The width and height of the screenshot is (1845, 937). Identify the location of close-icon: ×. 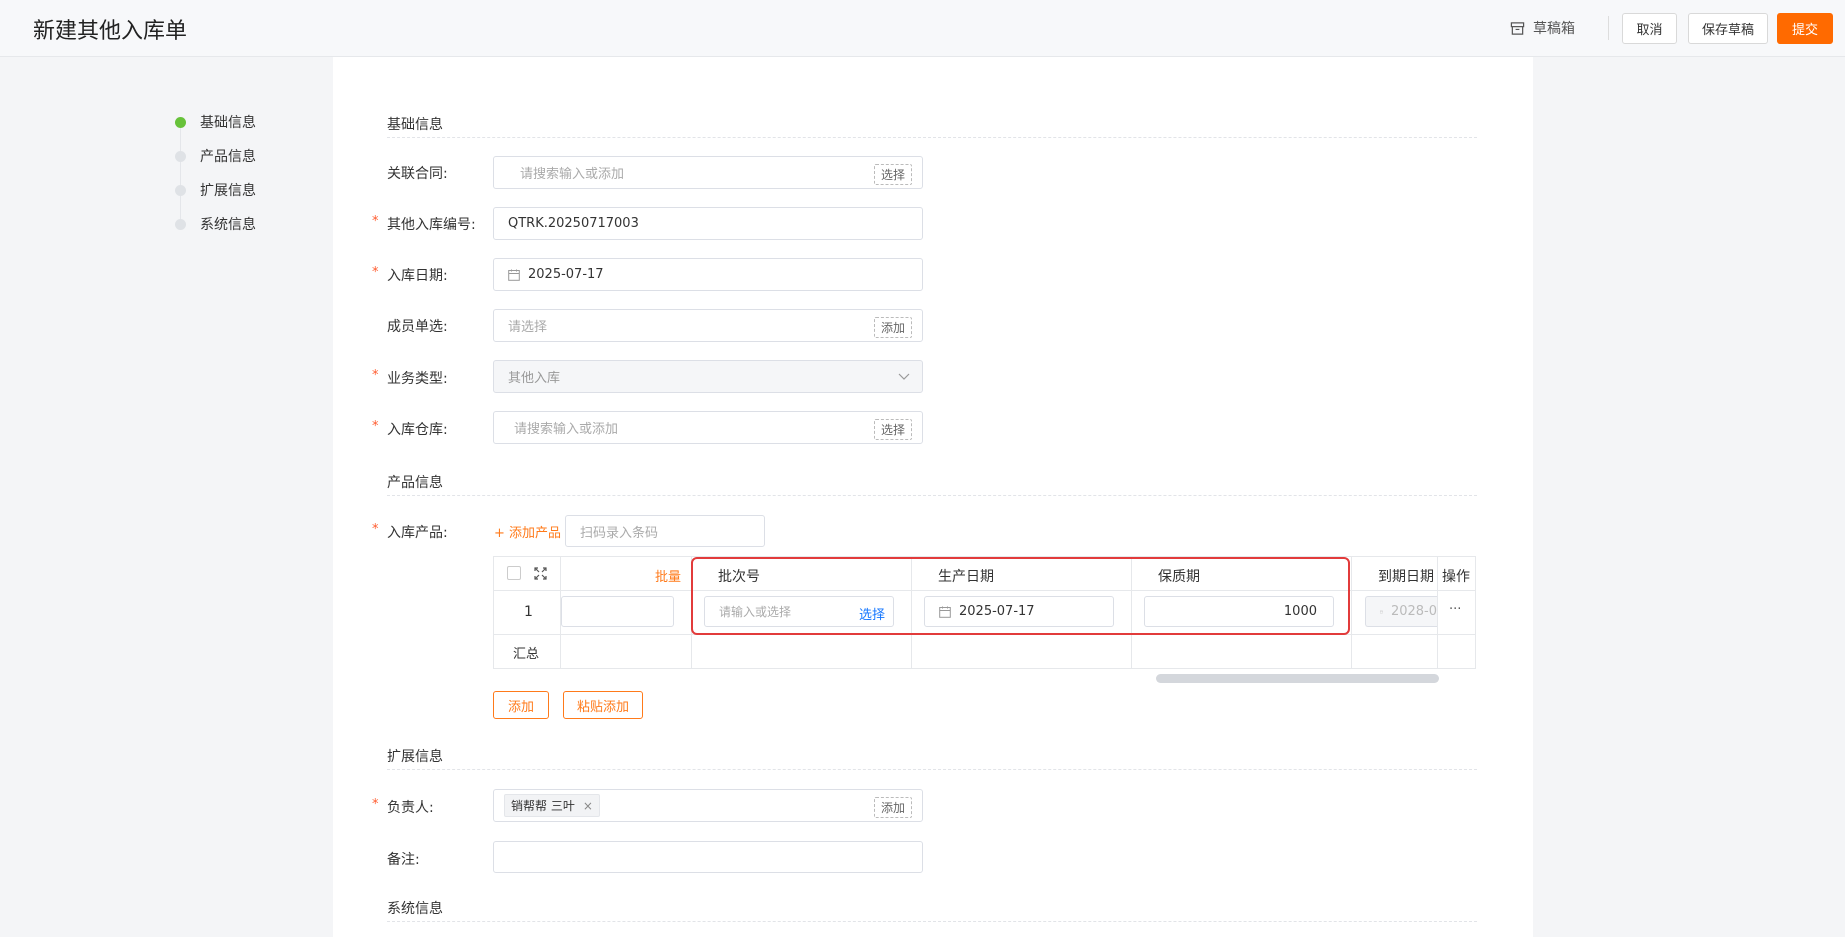
(588, 806).